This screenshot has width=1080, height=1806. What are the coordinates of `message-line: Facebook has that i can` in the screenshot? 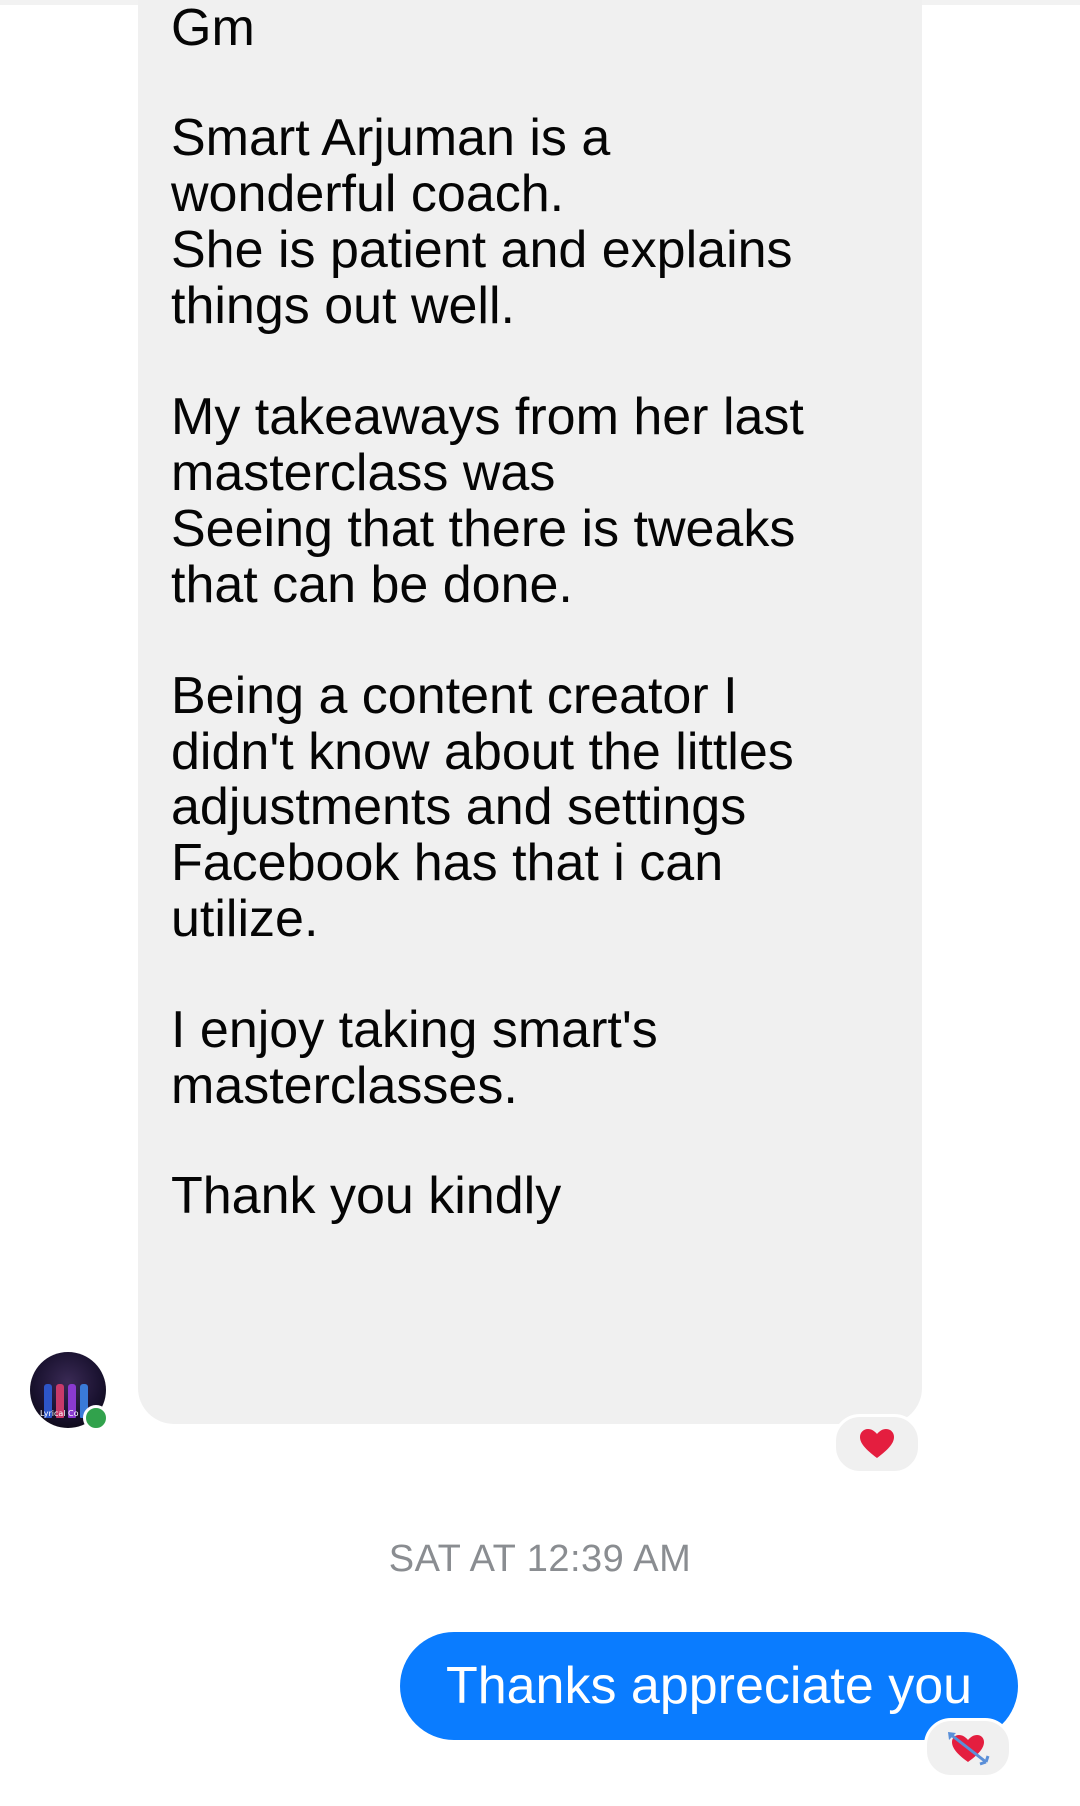 It's located at (447, 863).